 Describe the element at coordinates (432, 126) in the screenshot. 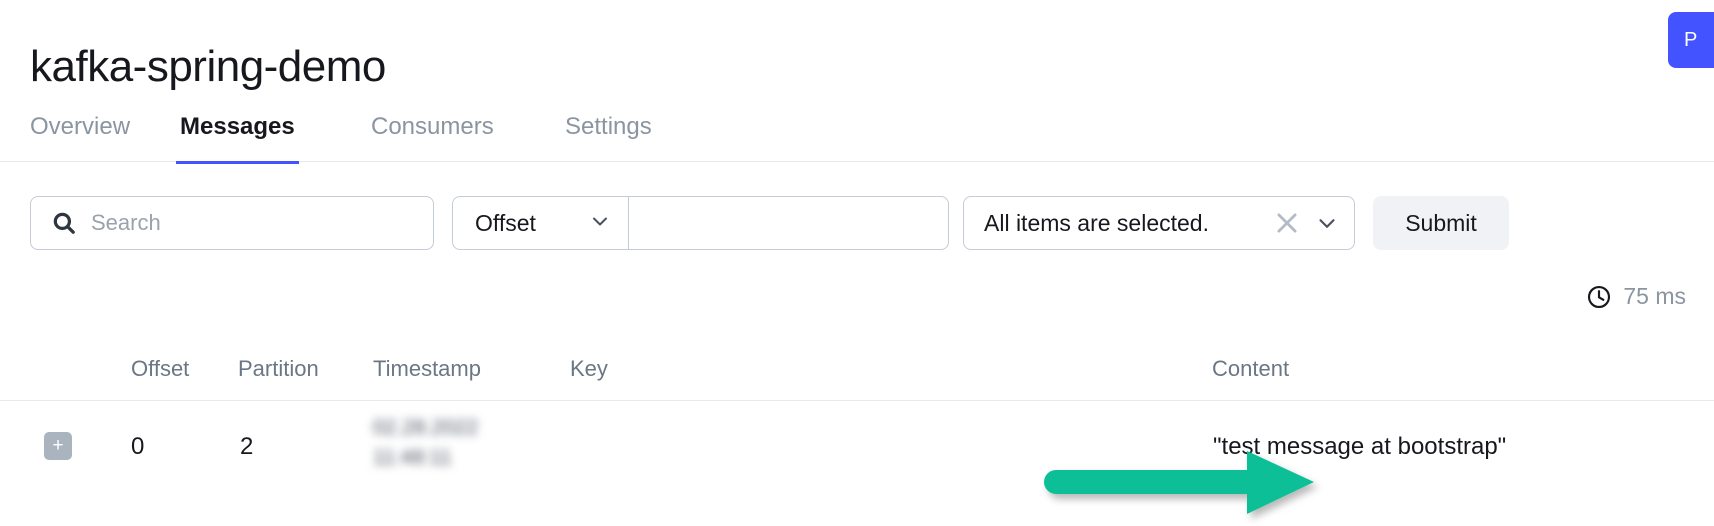

I see `tab-consumers-label: Consumers` at that location.